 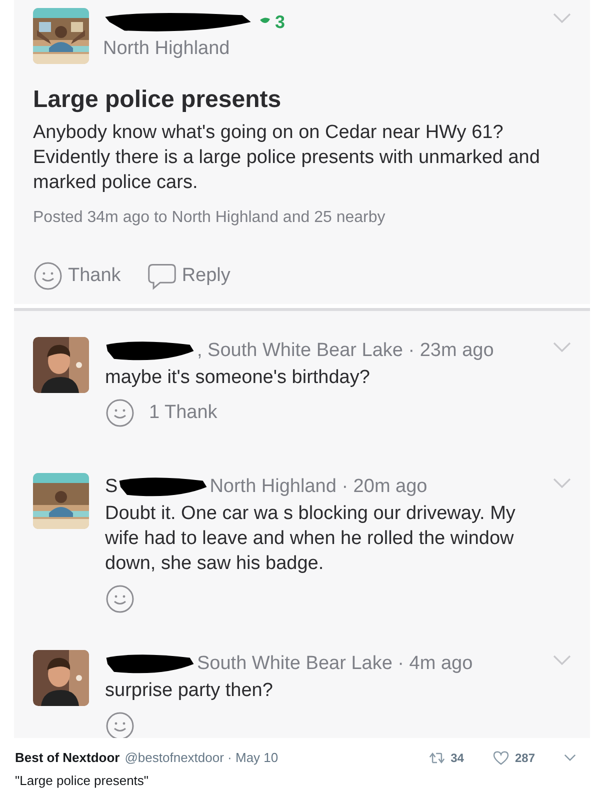 What do you see at coordinates (209, 218) in the screenshot?
I see `posted-info: Posted 34m ago to North Highland and 25 nearby` at bounding box center [209, 218].